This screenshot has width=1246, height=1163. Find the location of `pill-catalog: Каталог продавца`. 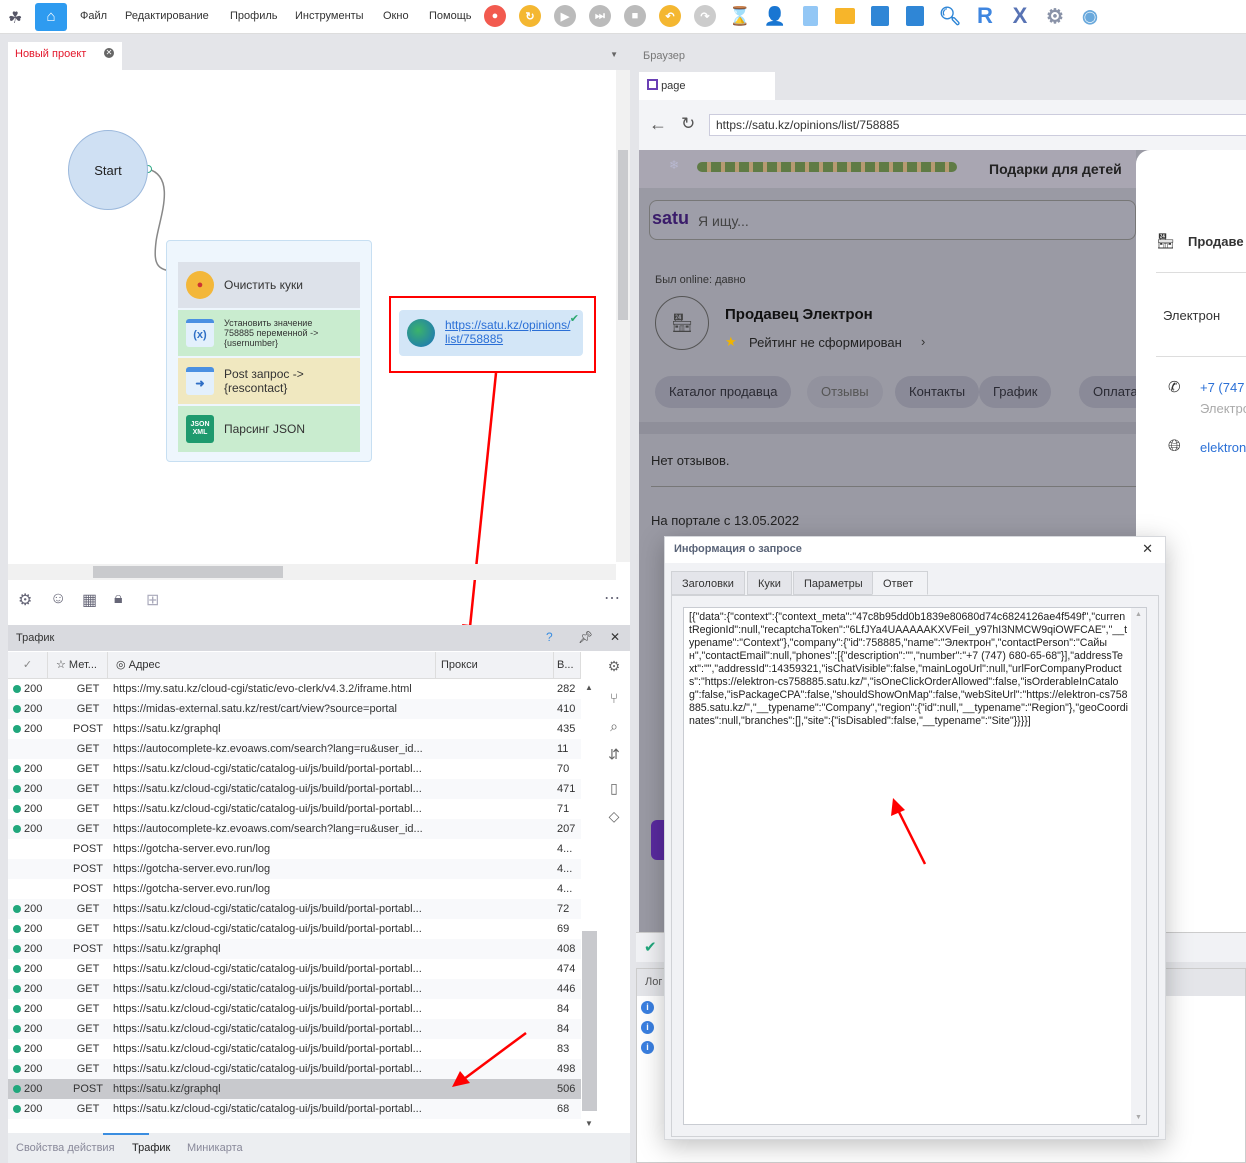

pill-catalog: Каталог продавца is located at coordinates (723, 392).